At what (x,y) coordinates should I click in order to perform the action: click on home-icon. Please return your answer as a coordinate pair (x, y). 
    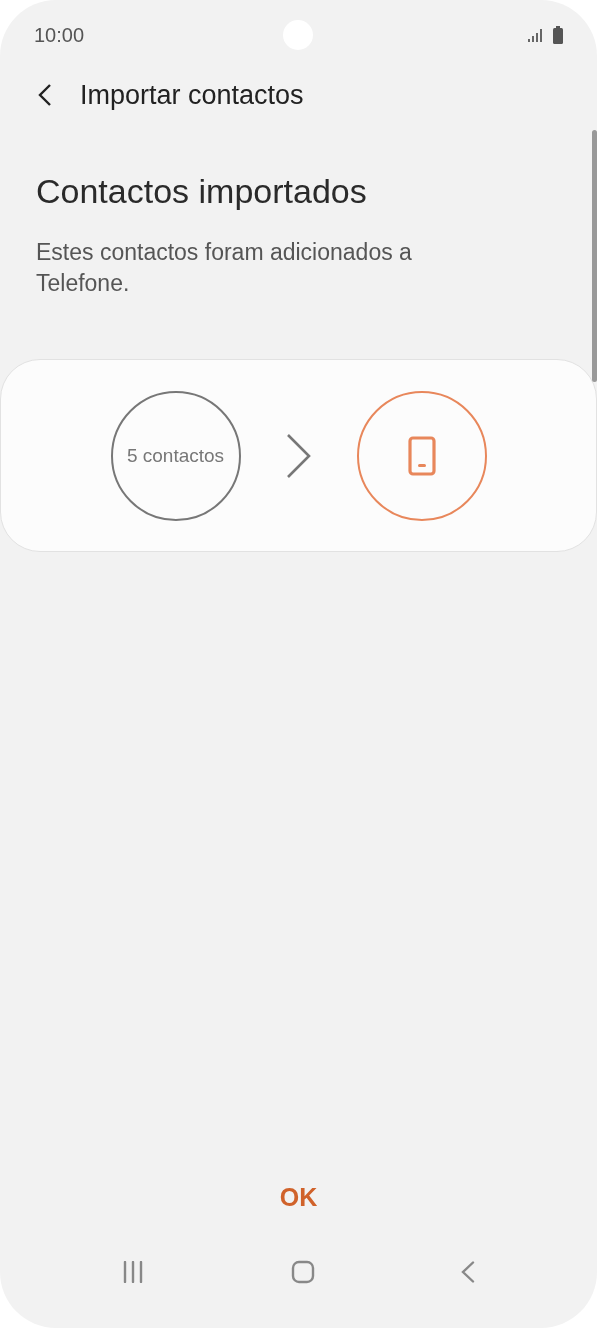
    Looking at the image, I should click on (302, 1272).